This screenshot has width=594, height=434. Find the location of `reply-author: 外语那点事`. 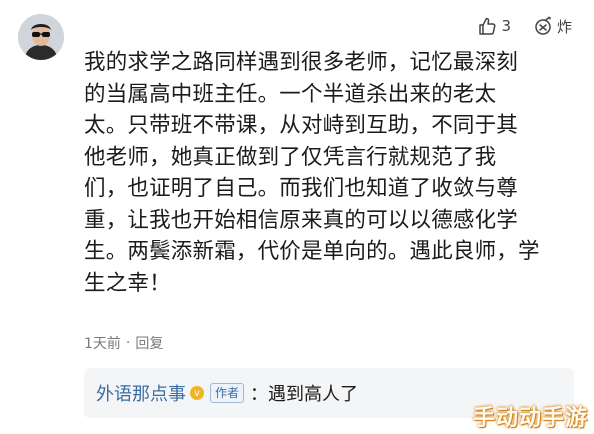

reply-author: 外语那点事 is located at coordinates (141, 393).